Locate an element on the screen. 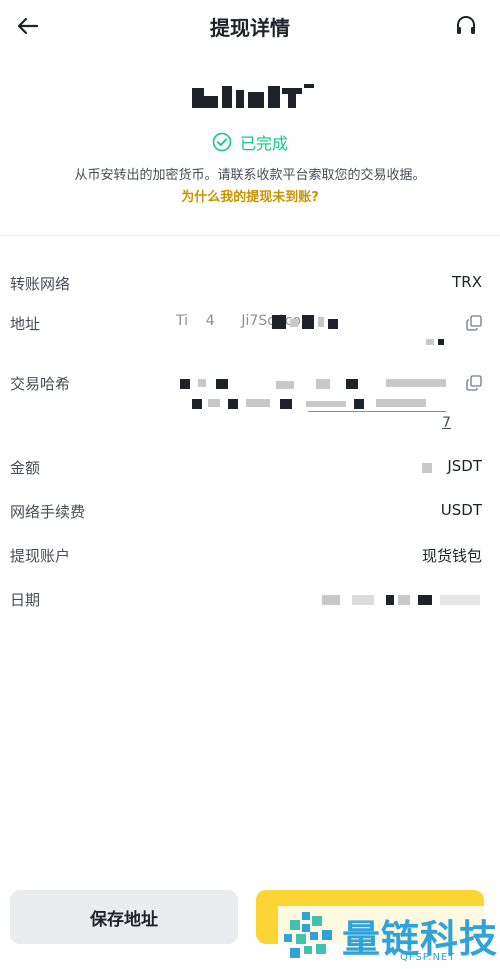  header-bar: 提现详情 is located at coordinates (250, 26).